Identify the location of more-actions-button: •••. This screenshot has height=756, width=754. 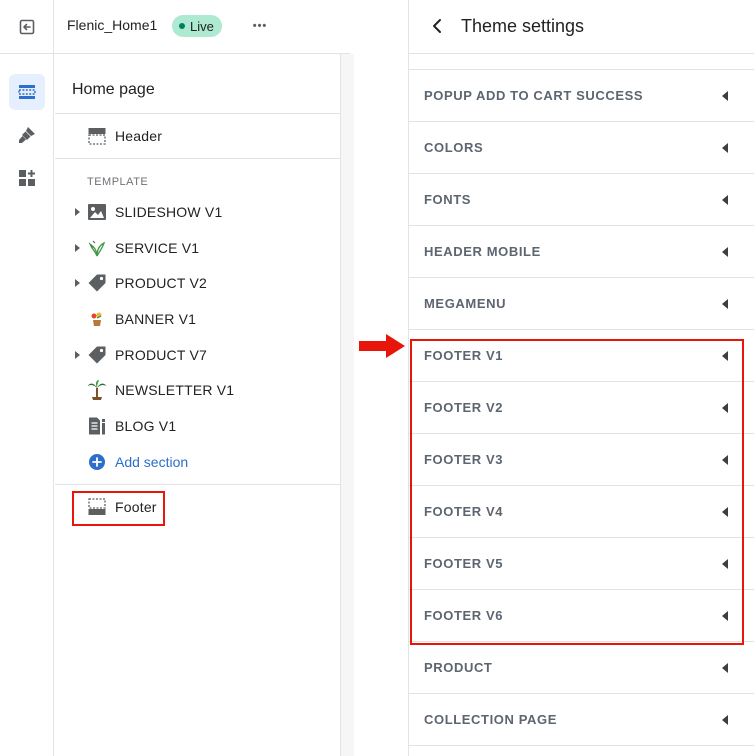
(260, 26).